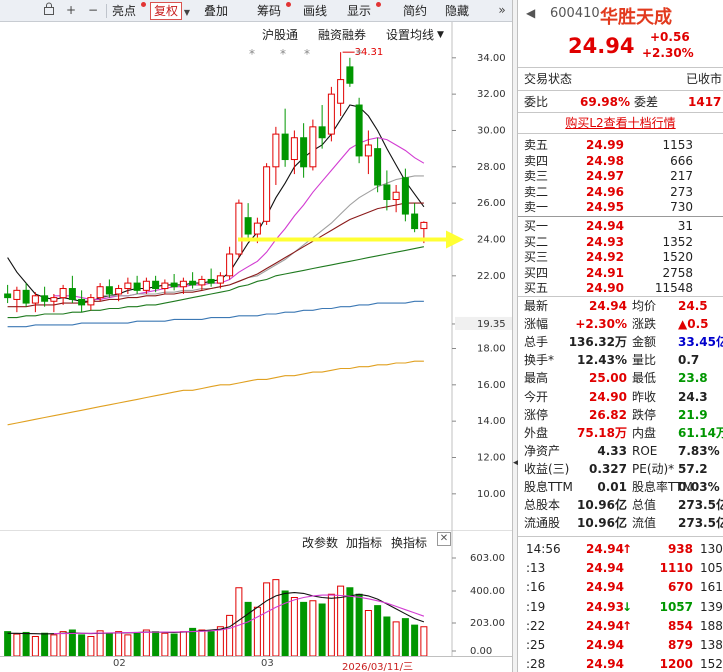 The width and height of the screenshot is (723, 672). Describe the element at coordinates (620, 242) in the screenshot. I see `bid-row: 买二 24.93 1352` at that location.